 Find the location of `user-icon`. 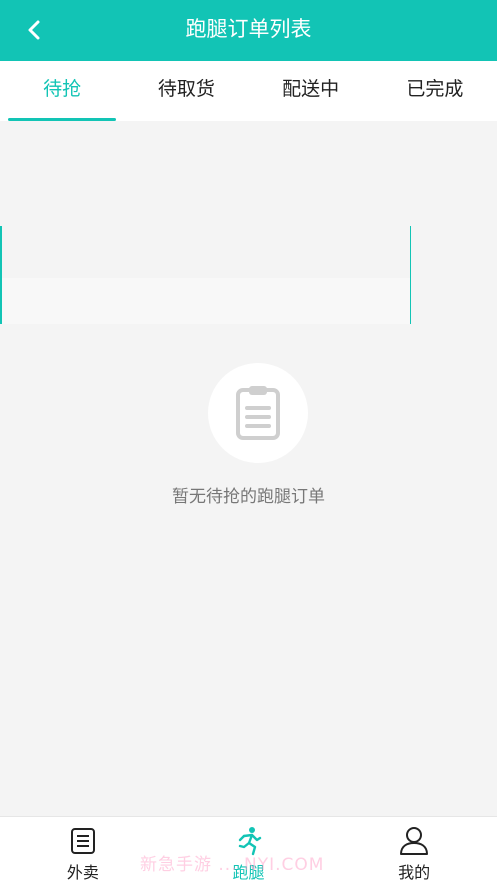

user-icon is located at coordinates (414, 841).